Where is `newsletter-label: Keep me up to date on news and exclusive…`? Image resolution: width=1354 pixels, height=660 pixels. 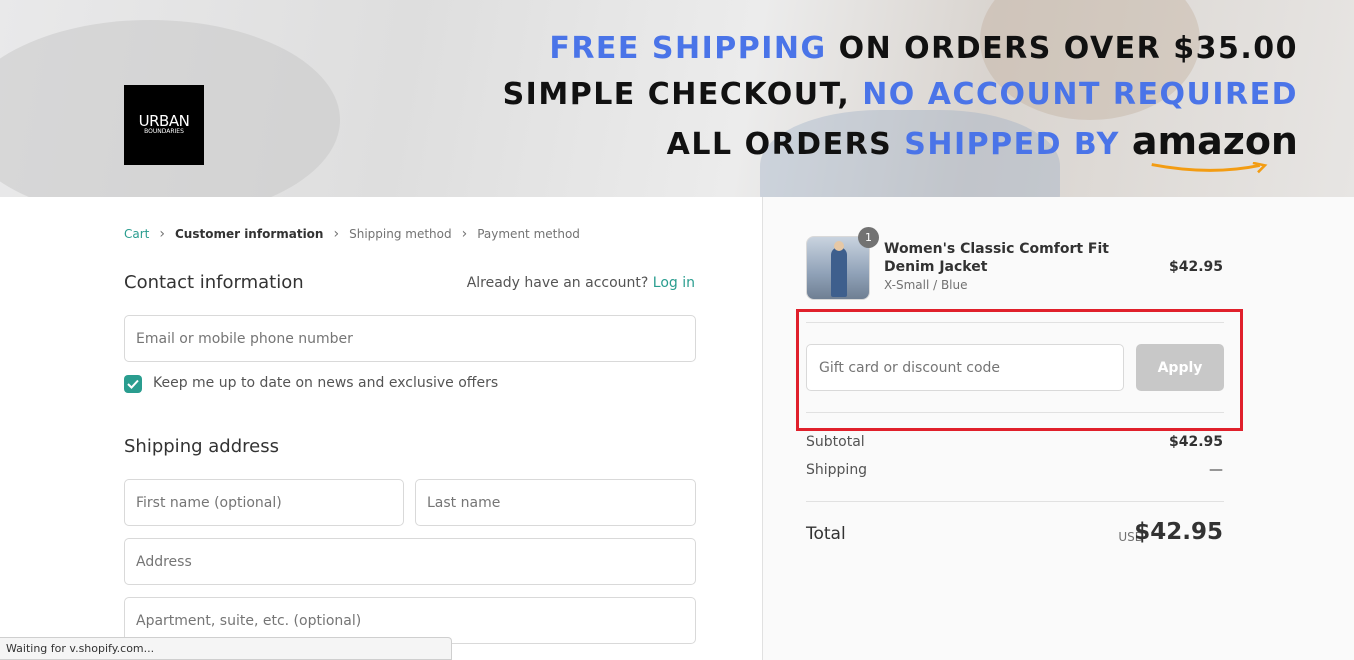 newsletter-label: Keep me up to date on news and exclusive… is located at coordinates (325, 383).